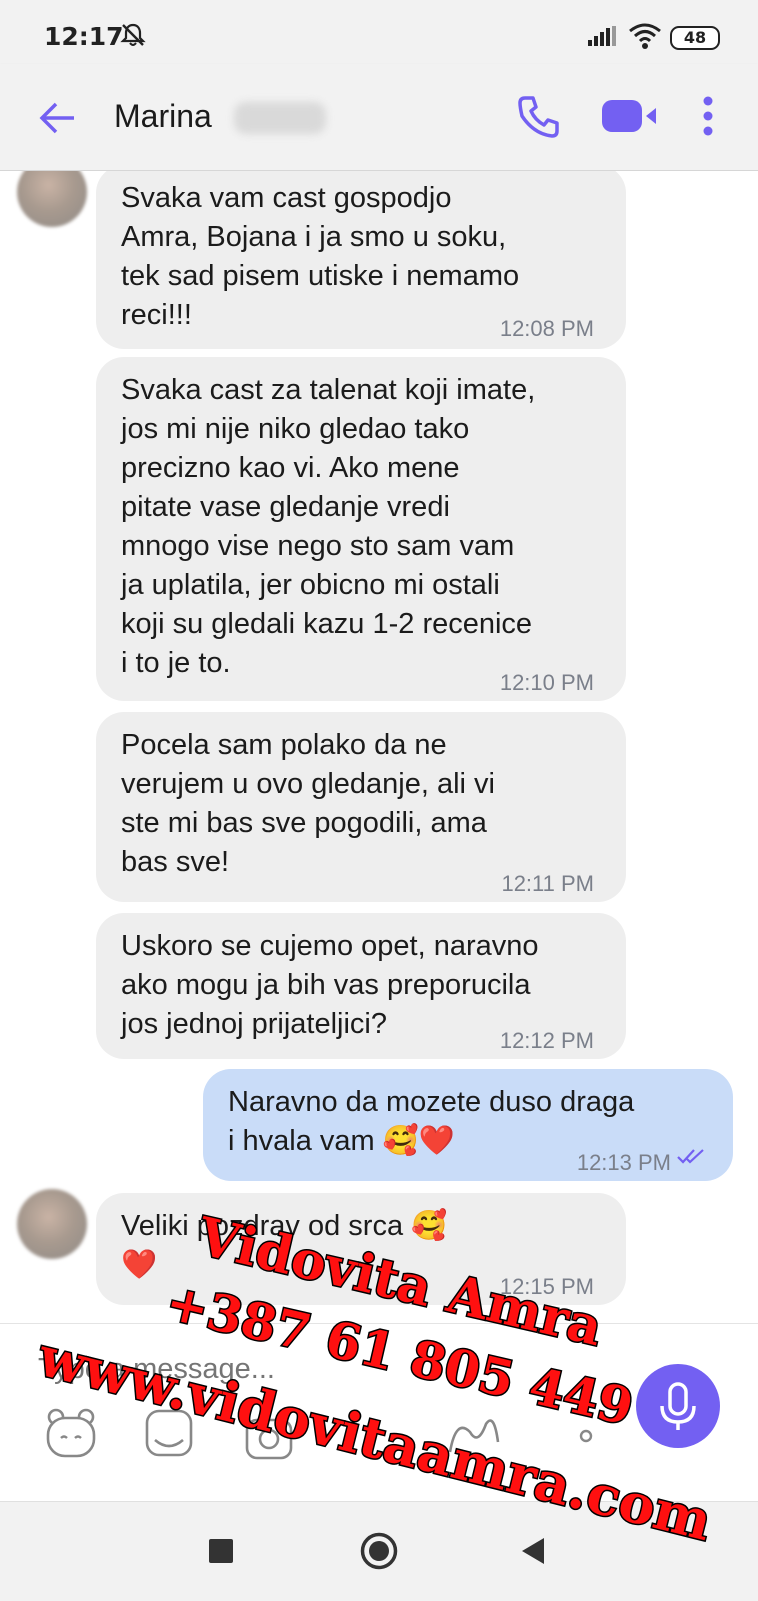  I want to click on message-time: 12:13 PM, so click(623, 1162).